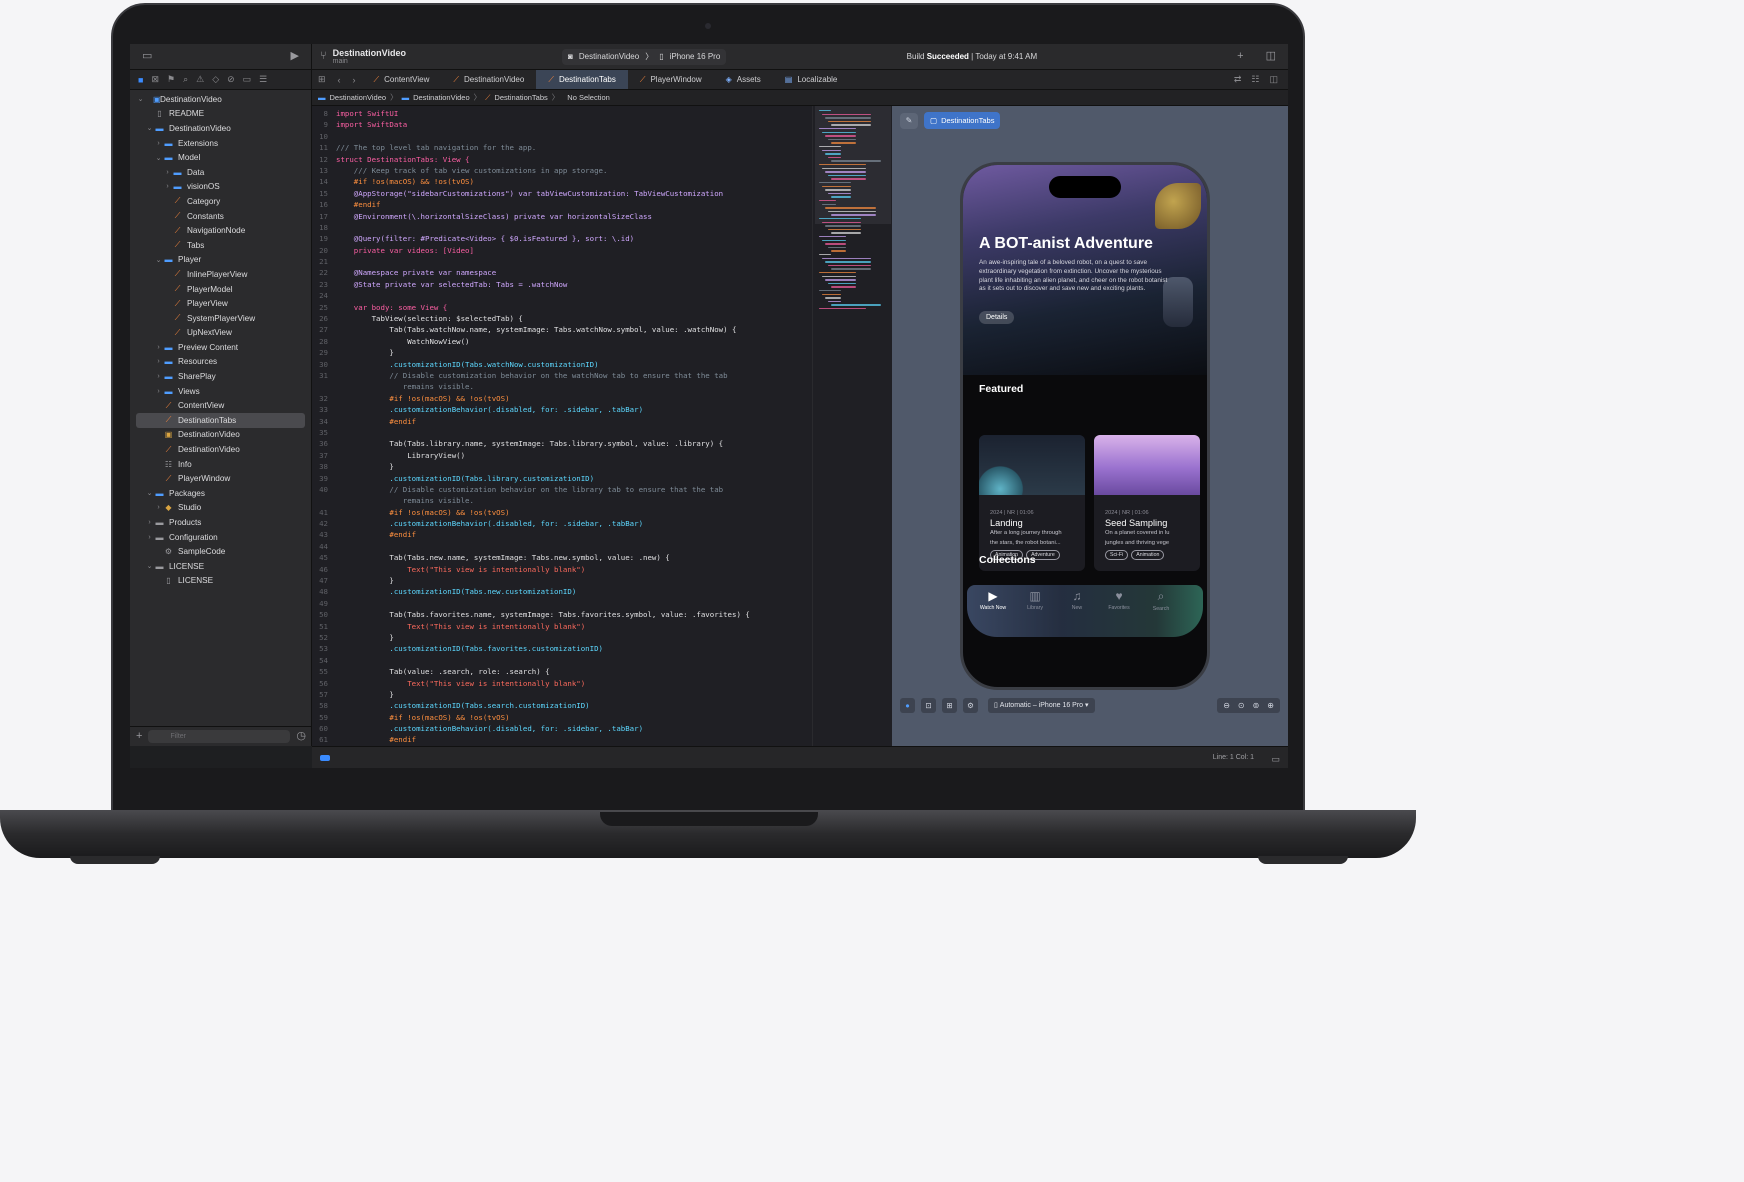 The height and width of the screenshot is (1182, 1744). Describe the element at coordinates (220, 128) in the screenshot. I see `navigator-item: ⌄ ▬ DestinationVideo` at that location.